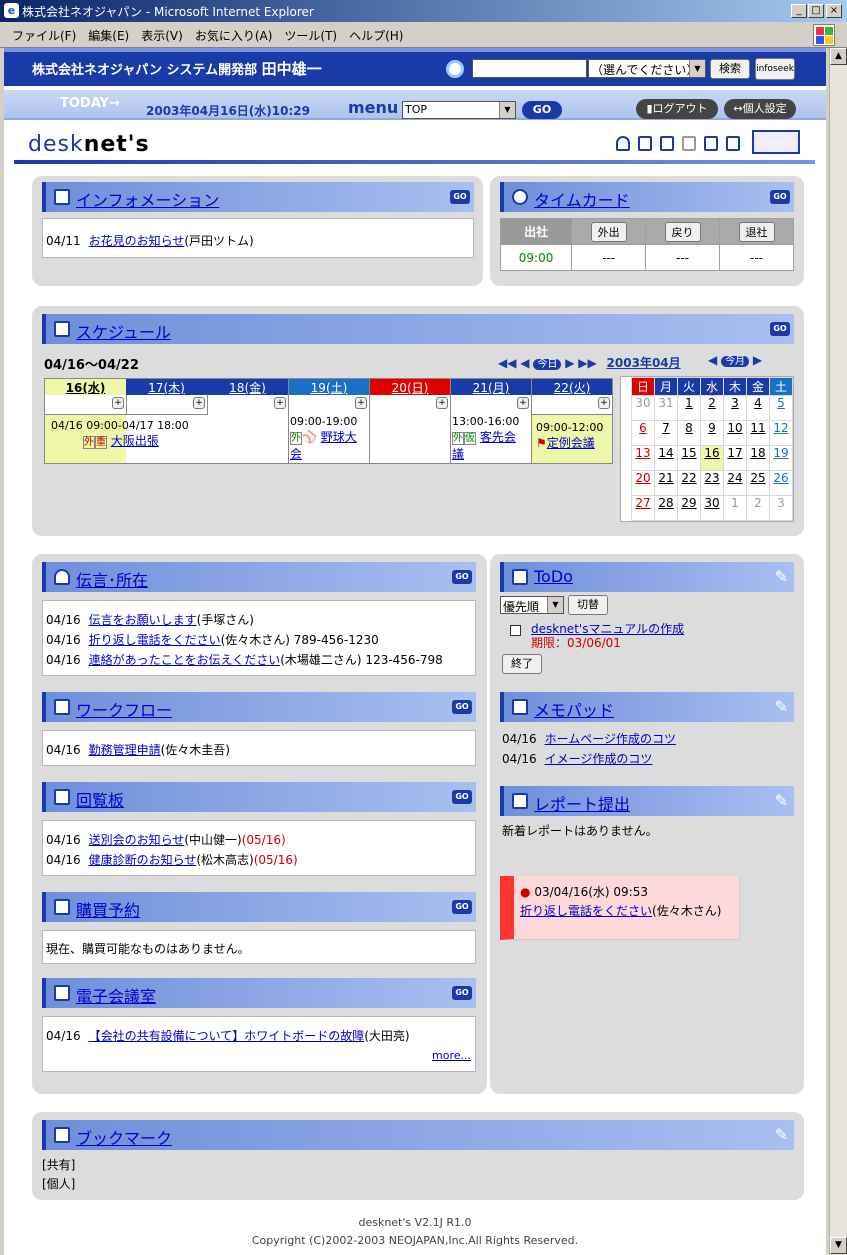 Image resolution: width=847 pixels, height=1255 pixels. Describe the element at coordinates (123, 331) in the screenshot. I see `schedule-title: スケジュール` at that location.